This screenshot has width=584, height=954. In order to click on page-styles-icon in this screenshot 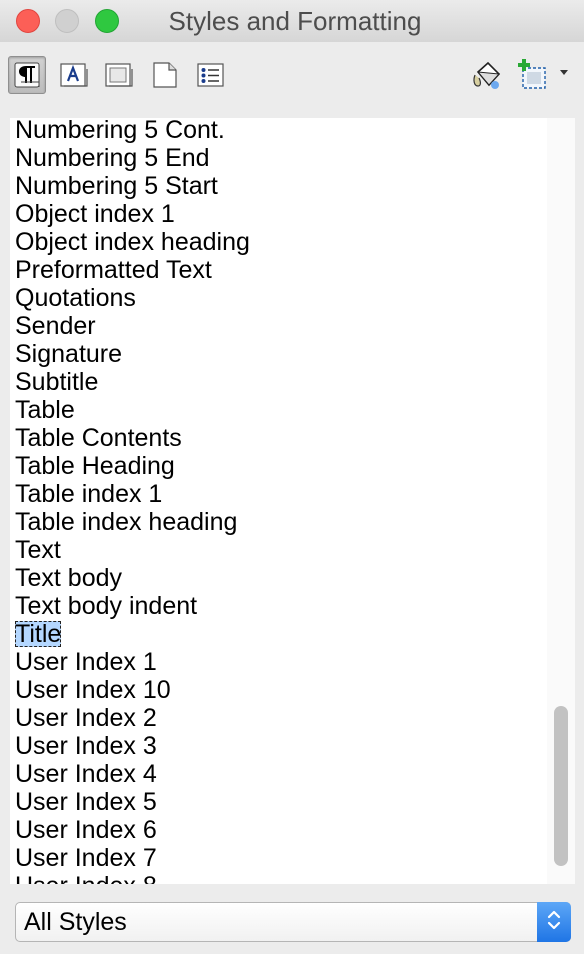, I will do `click(165, 75)`.